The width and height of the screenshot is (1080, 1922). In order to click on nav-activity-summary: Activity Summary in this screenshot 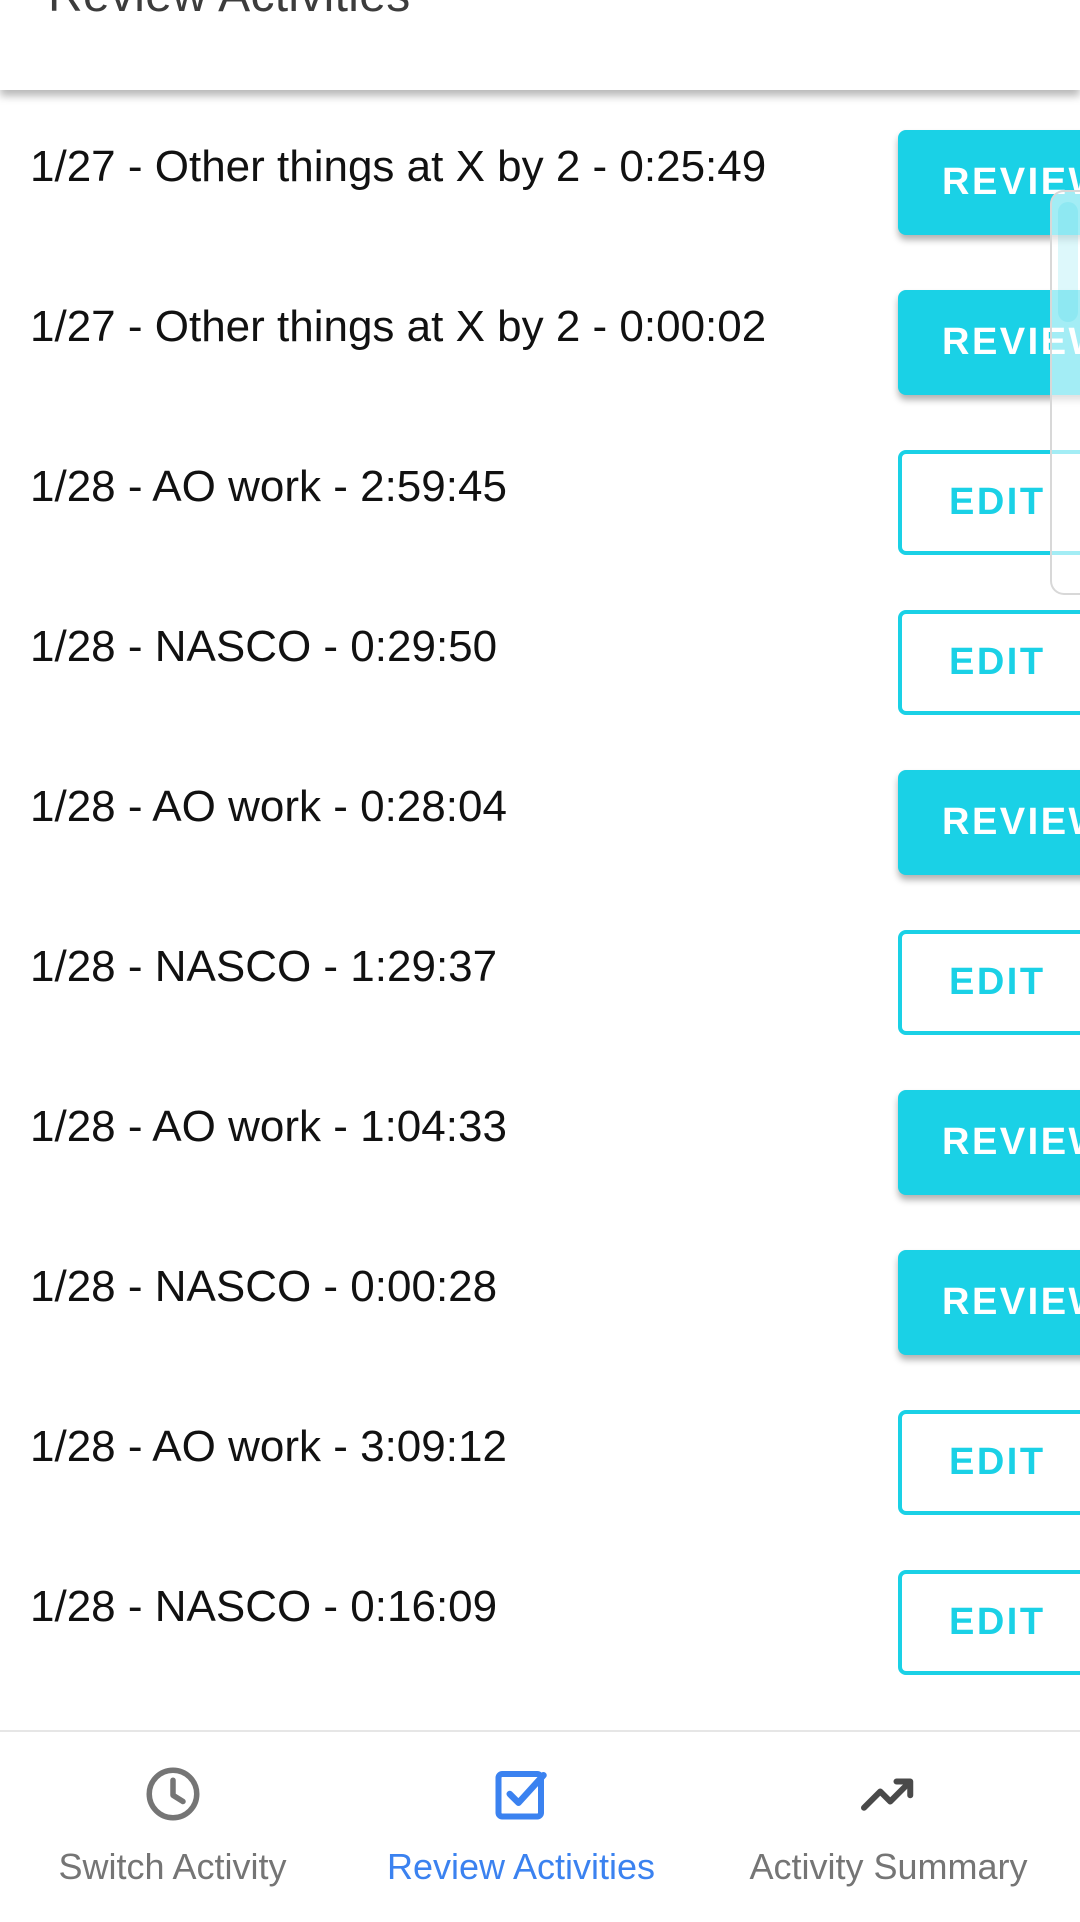, I will do `click(888, 1827)`.